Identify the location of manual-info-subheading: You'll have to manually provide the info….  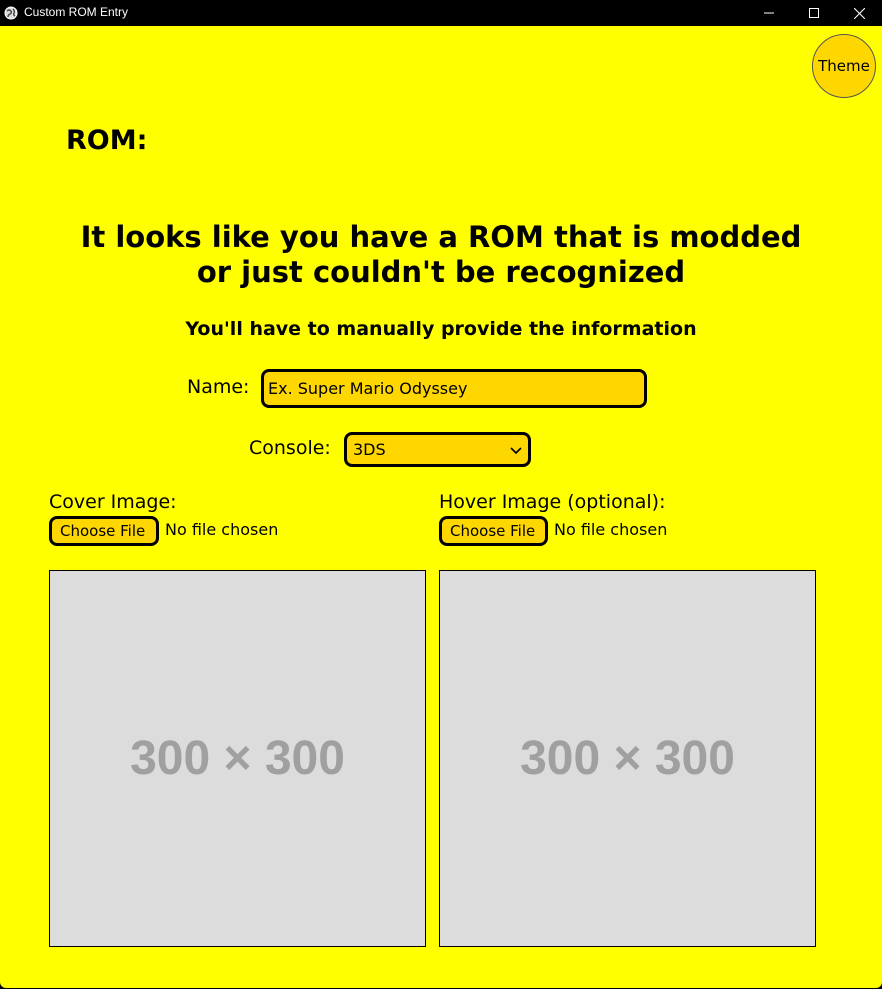
(441, 329).